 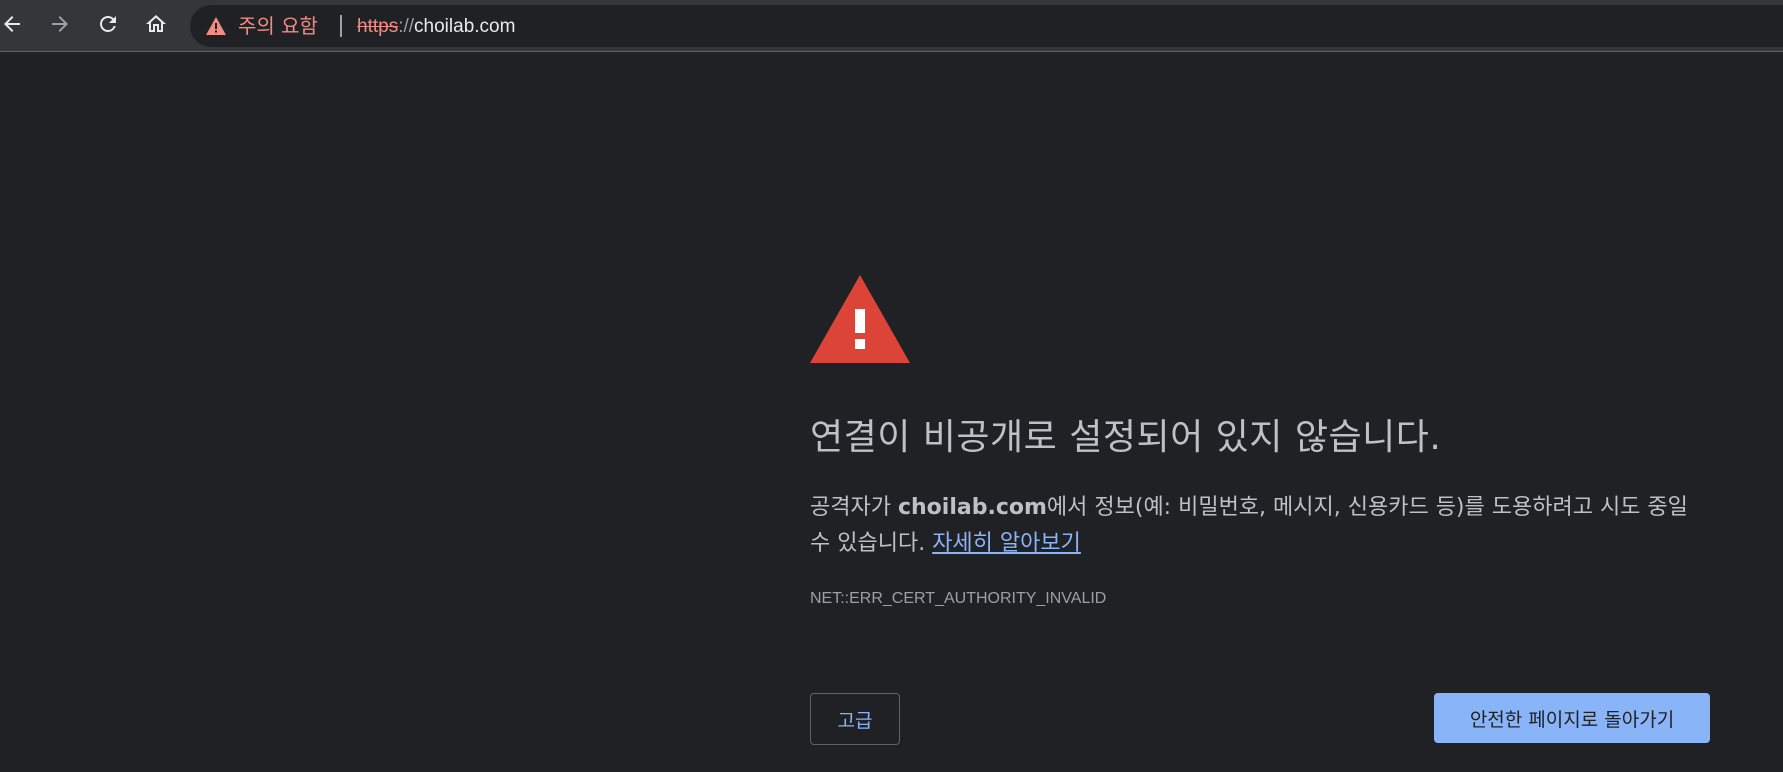 I want to click on arrow-right-icon, so click(x=60, y=24).